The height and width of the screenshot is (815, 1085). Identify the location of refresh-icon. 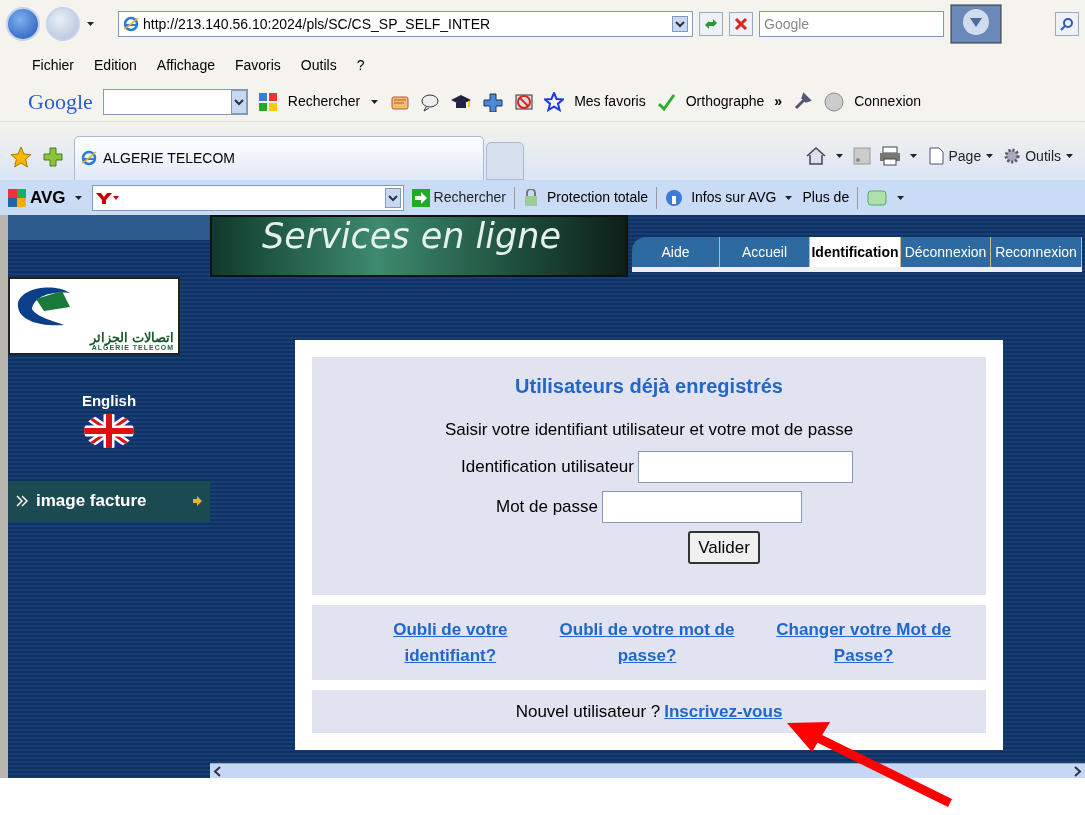
(711, 24).